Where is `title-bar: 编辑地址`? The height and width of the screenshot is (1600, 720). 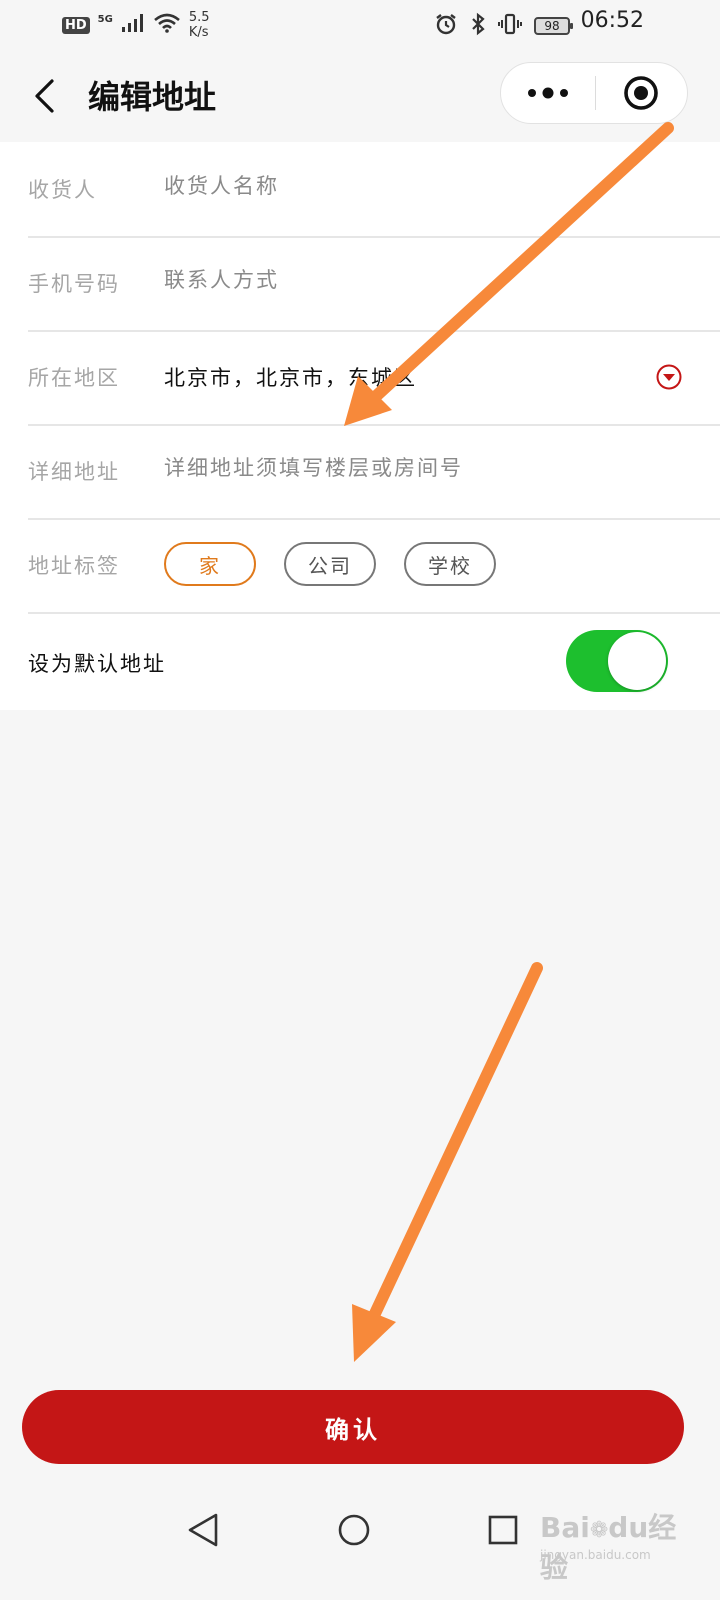
title-bar: 编辑地址 is located at coordinates (360, 96).